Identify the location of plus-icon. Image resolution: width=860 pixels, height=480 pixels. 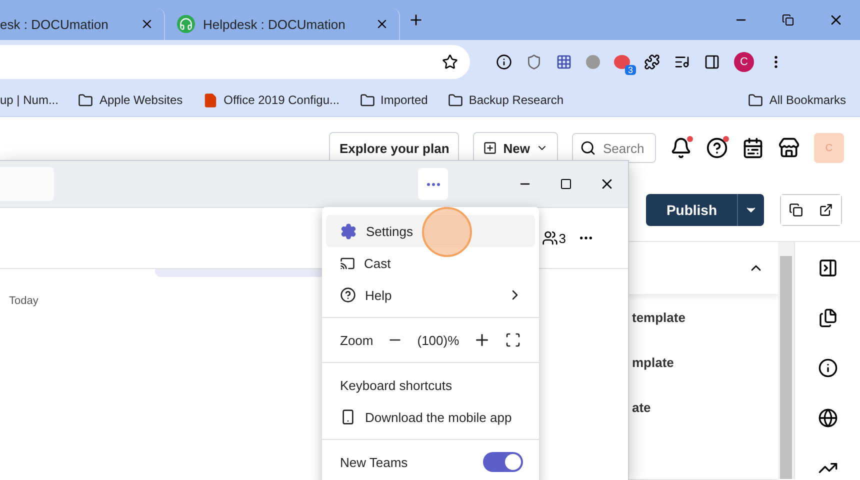
(490, 148).